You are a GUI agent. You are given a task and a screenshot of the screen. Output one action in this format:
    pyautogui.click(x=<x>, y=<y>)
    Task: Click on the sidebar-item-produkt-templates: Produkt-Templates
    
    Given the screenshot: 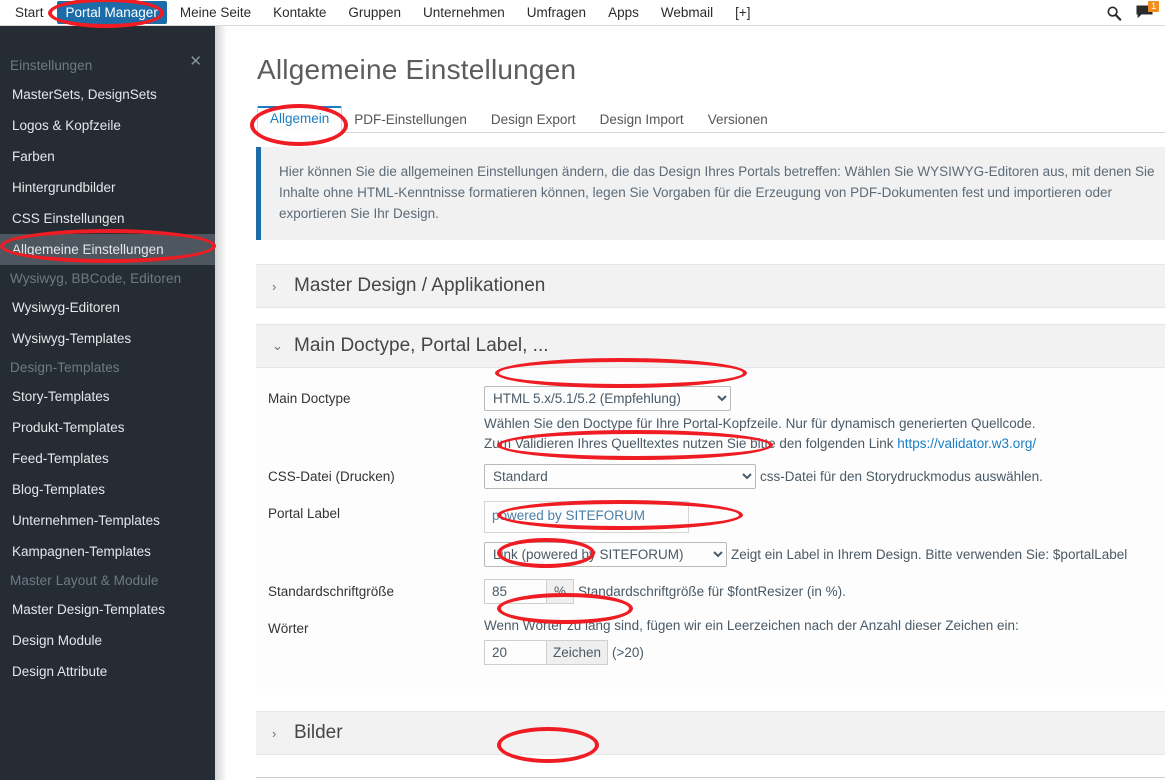 What is the action you would take?
    pyautogui.click(x=107, y=427)
    